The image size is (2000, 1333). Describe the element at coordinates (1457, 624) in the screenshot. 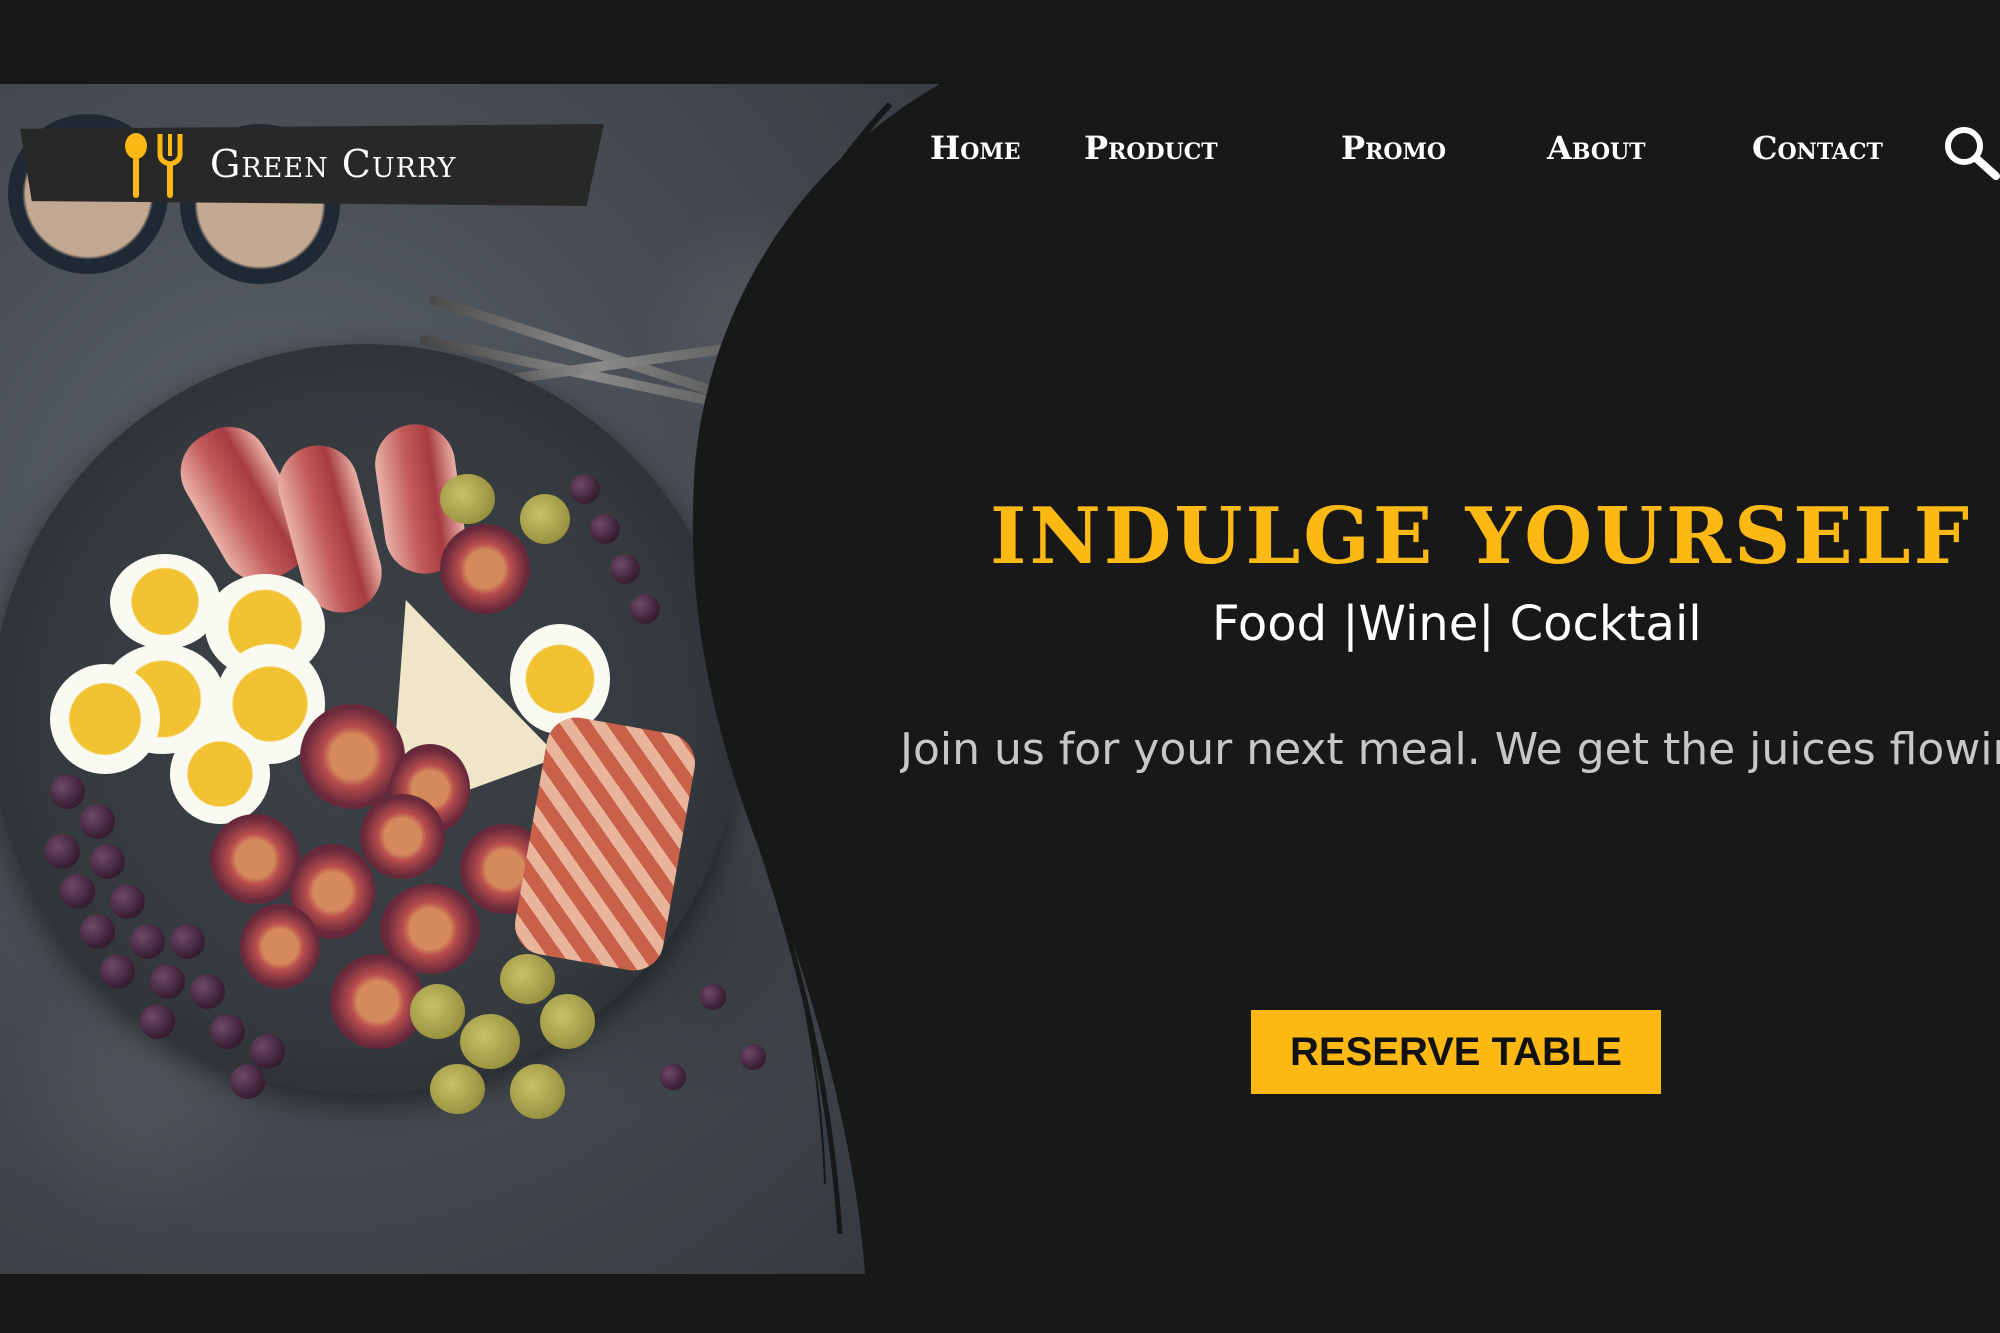

I see `hero-subline: Food |Wine| Cocktail` at that location.